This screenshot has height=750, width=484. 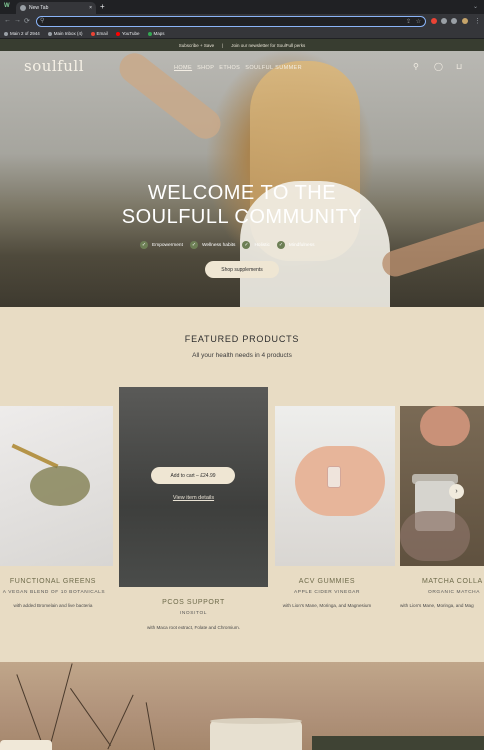 What do you see at coordinates (475, 6) in the screenshot?
I see `tab-search-chevron-icon: ⌄` at bounding box center [475, 6].